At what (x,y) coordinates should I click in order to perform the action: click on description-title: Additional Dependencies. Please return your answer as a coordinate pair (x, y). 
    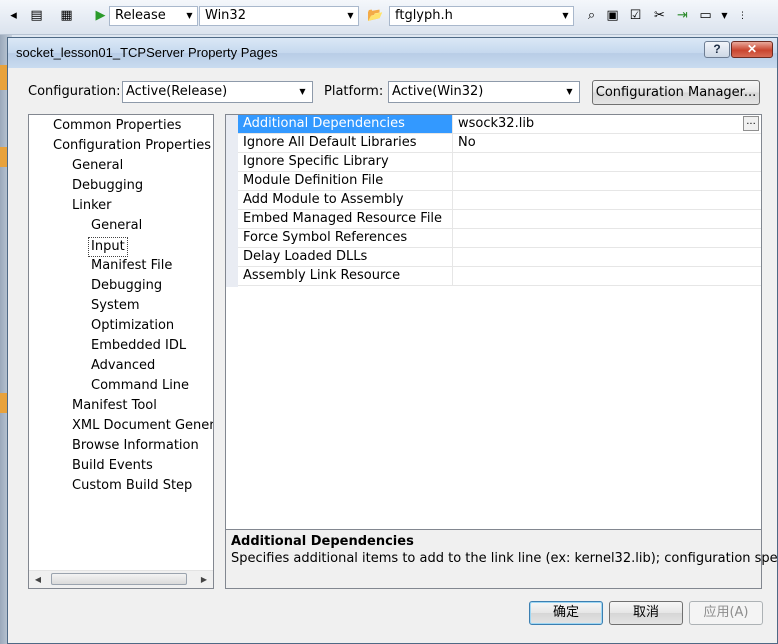
    Looking at the image, I should click on (322, 541).